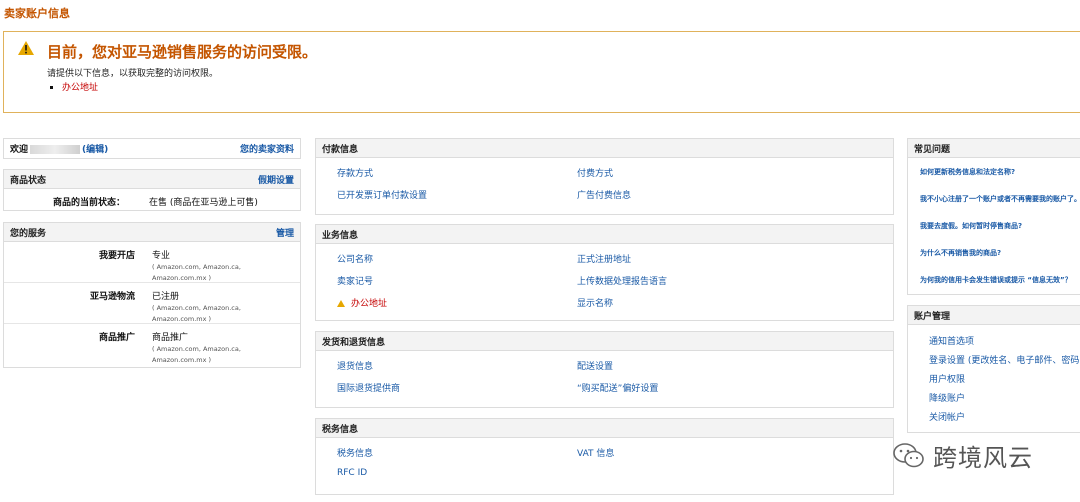 This screenshot has height=502, width=1080. Describe the element at coordinates (1000, 288) in the screenshot. I see `faq-link: 为何我的信用卡会发生错误或提示 “信息无效”？` at that location.